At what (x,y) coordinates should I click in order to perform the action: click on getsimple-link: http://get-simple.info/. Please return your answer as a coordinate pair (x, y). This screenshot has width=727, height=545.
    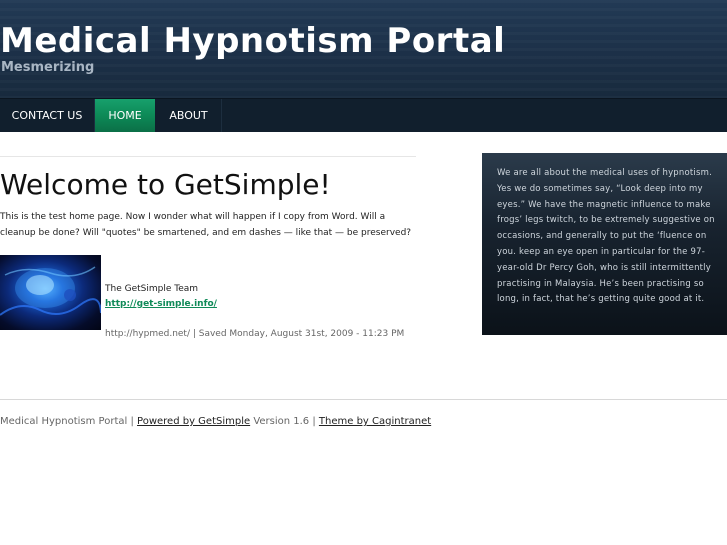
    Looking at the image, I should click on (161, 304).